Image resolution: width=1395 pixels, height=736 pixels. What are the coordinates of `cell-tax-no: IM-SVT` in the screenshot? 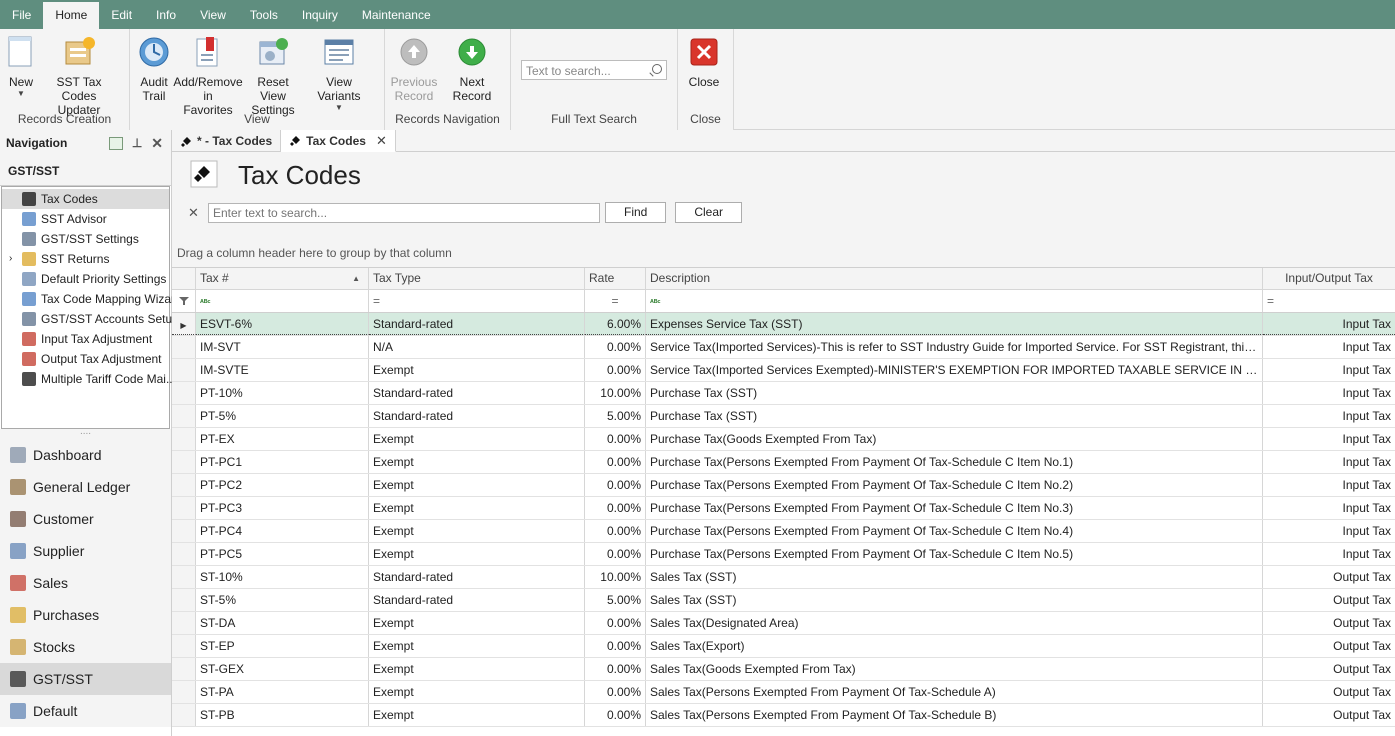 It's located at (282, 347).